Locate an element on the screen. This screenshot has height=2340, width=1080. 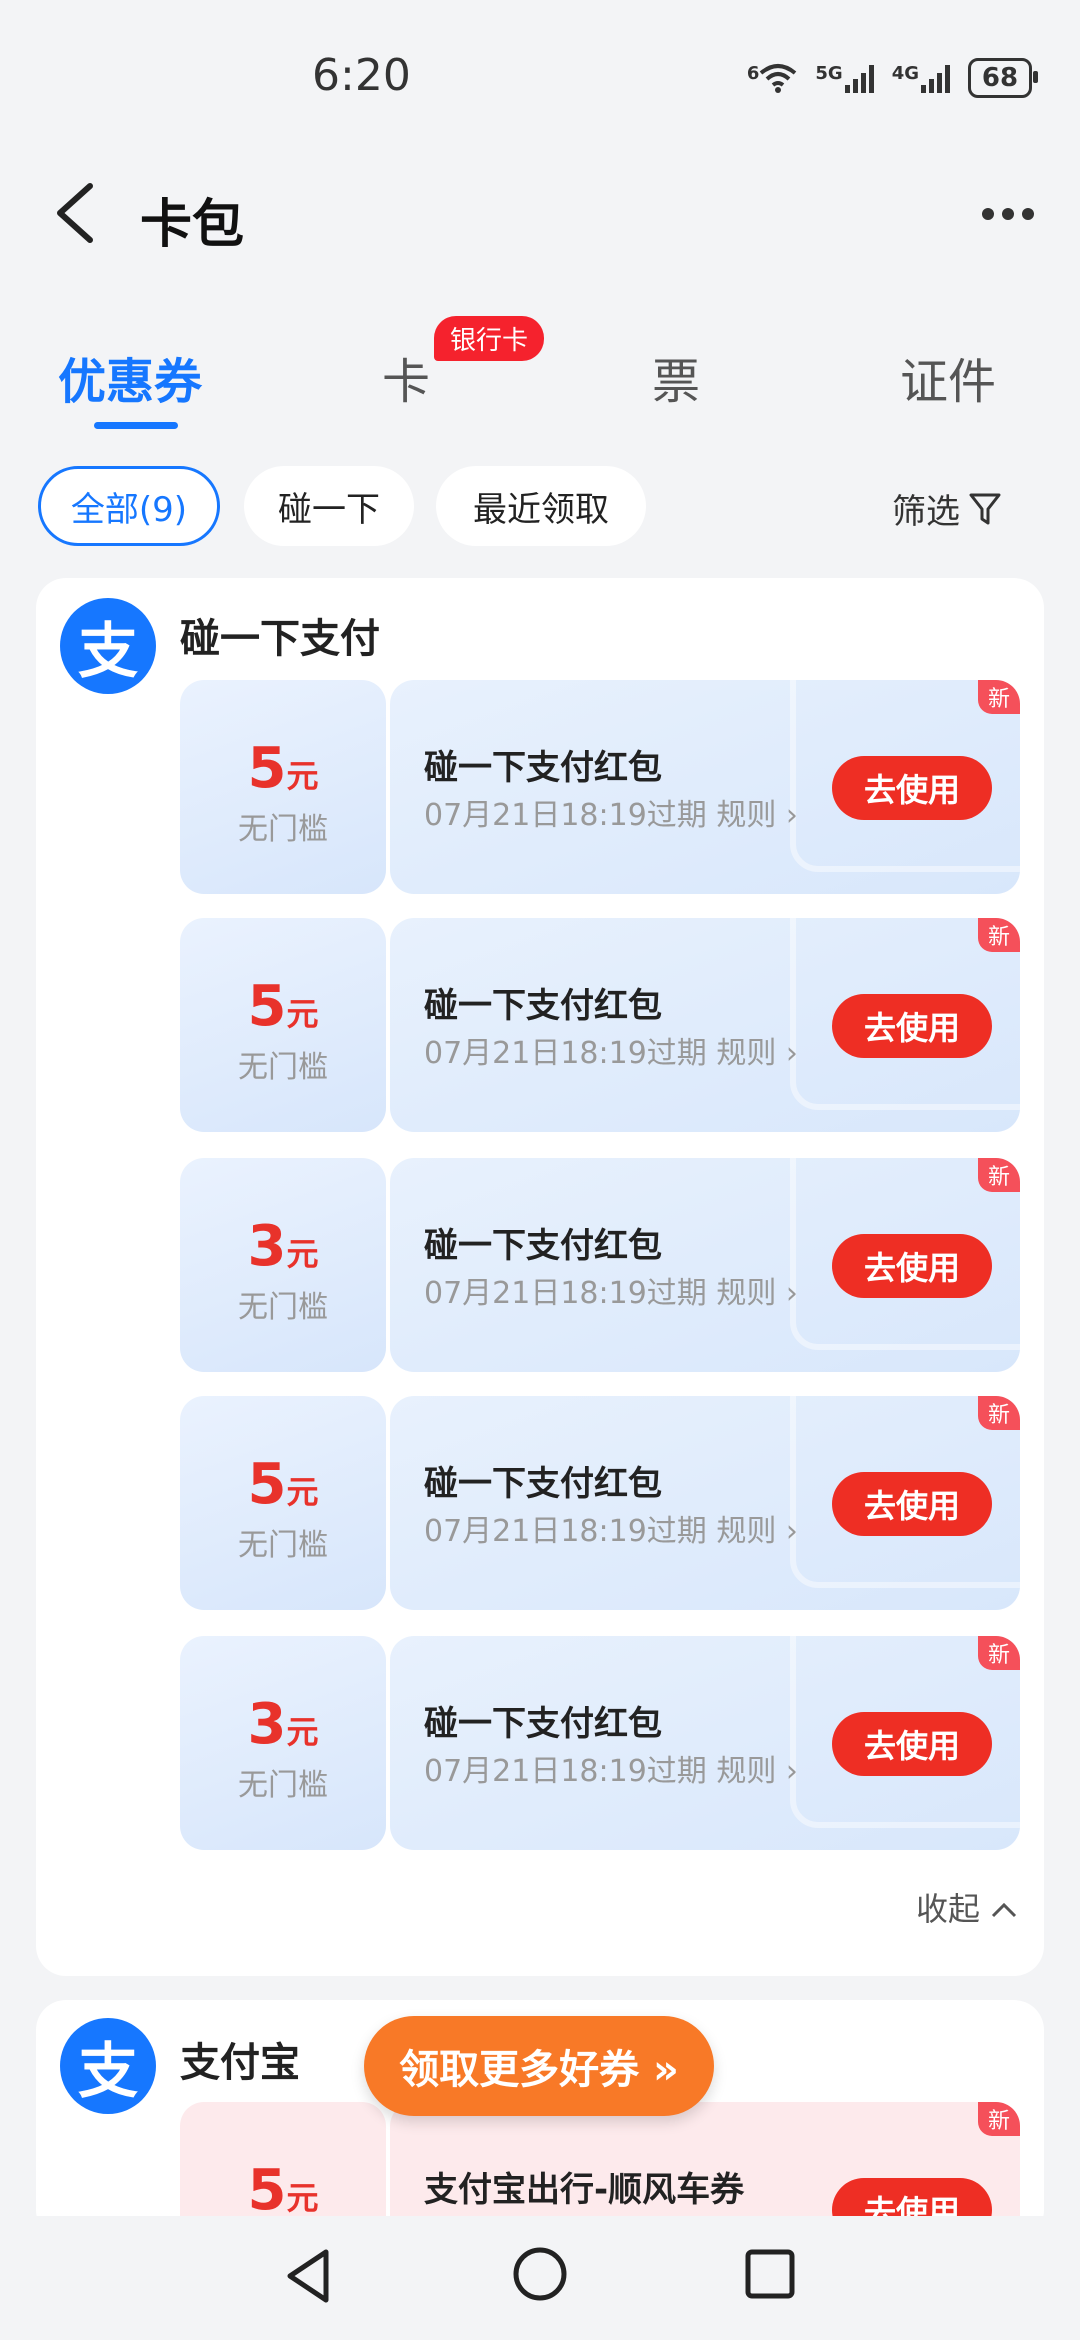
nav-home-icon is located at coordinates (540, 2274).